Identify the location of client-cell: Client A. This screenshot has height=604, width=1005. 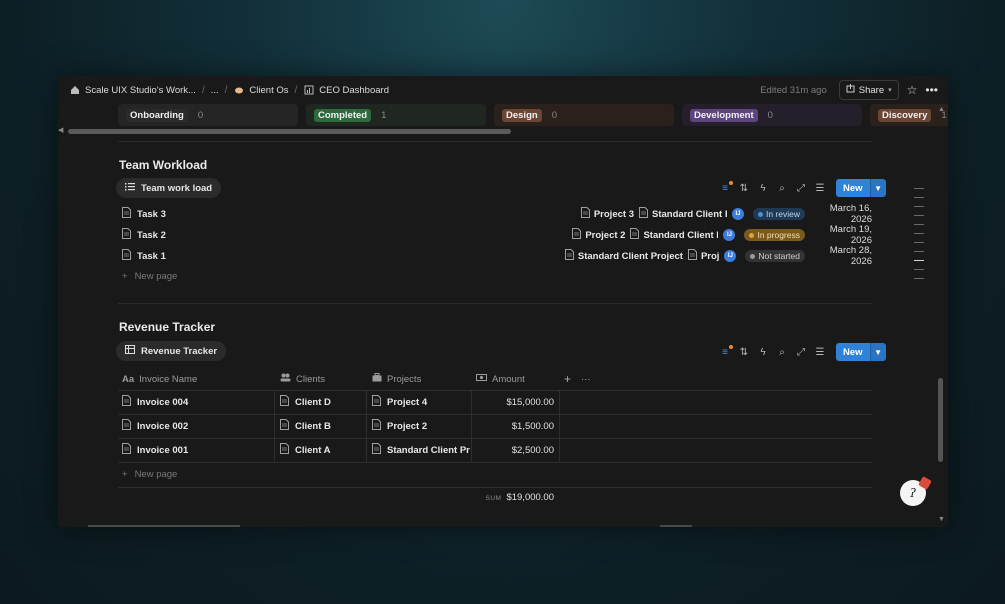
(322, 450).